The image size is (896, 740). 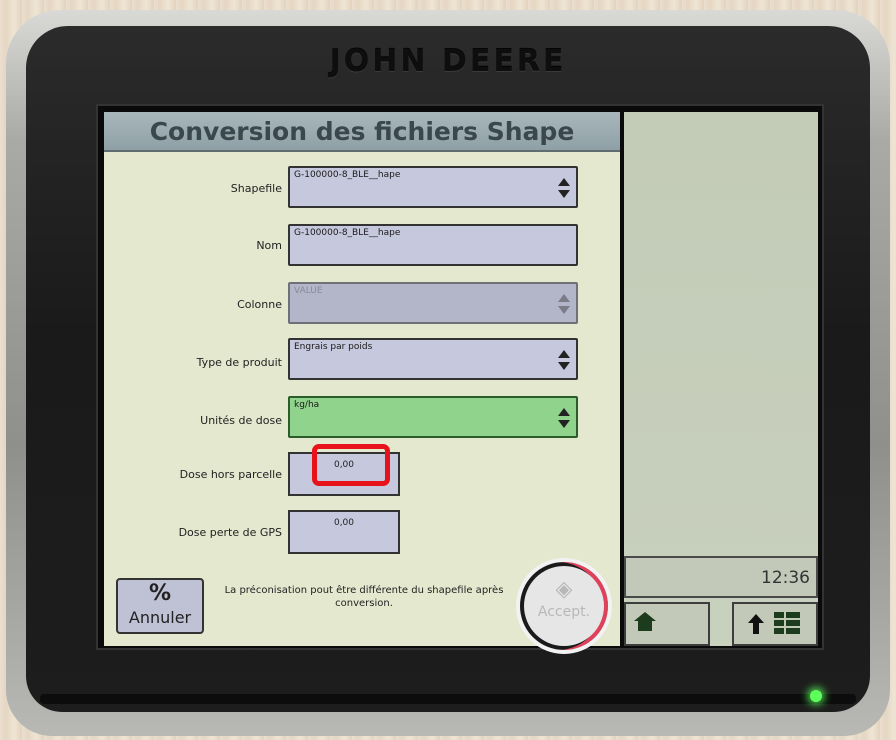 What do you see at coordinates (433, 417) in the screenshot?
I see `unites-dose-select: kg/ha` at bounding box center [433, 417].